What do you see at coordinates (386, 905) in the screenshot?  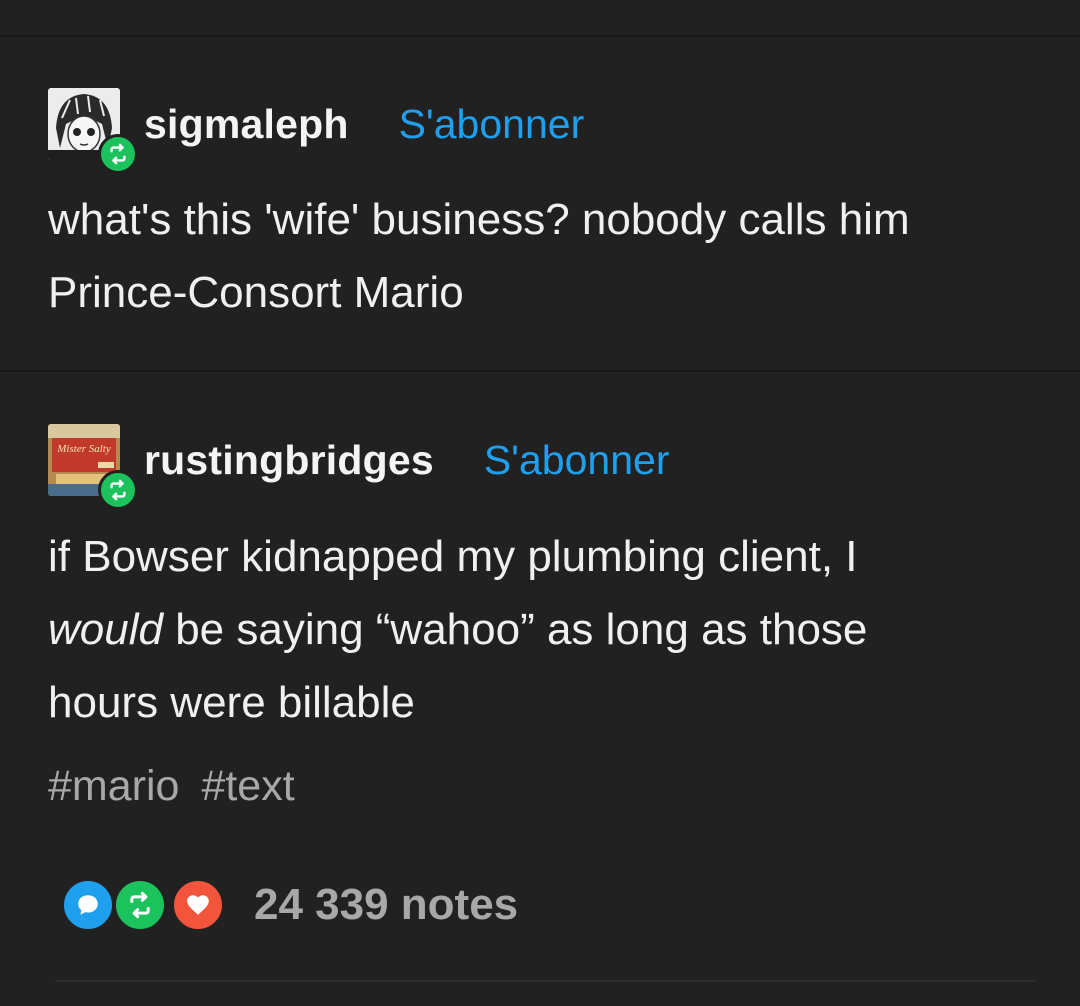 I see `notes-count: 24 339 notes` at bounding box center [386, 905].